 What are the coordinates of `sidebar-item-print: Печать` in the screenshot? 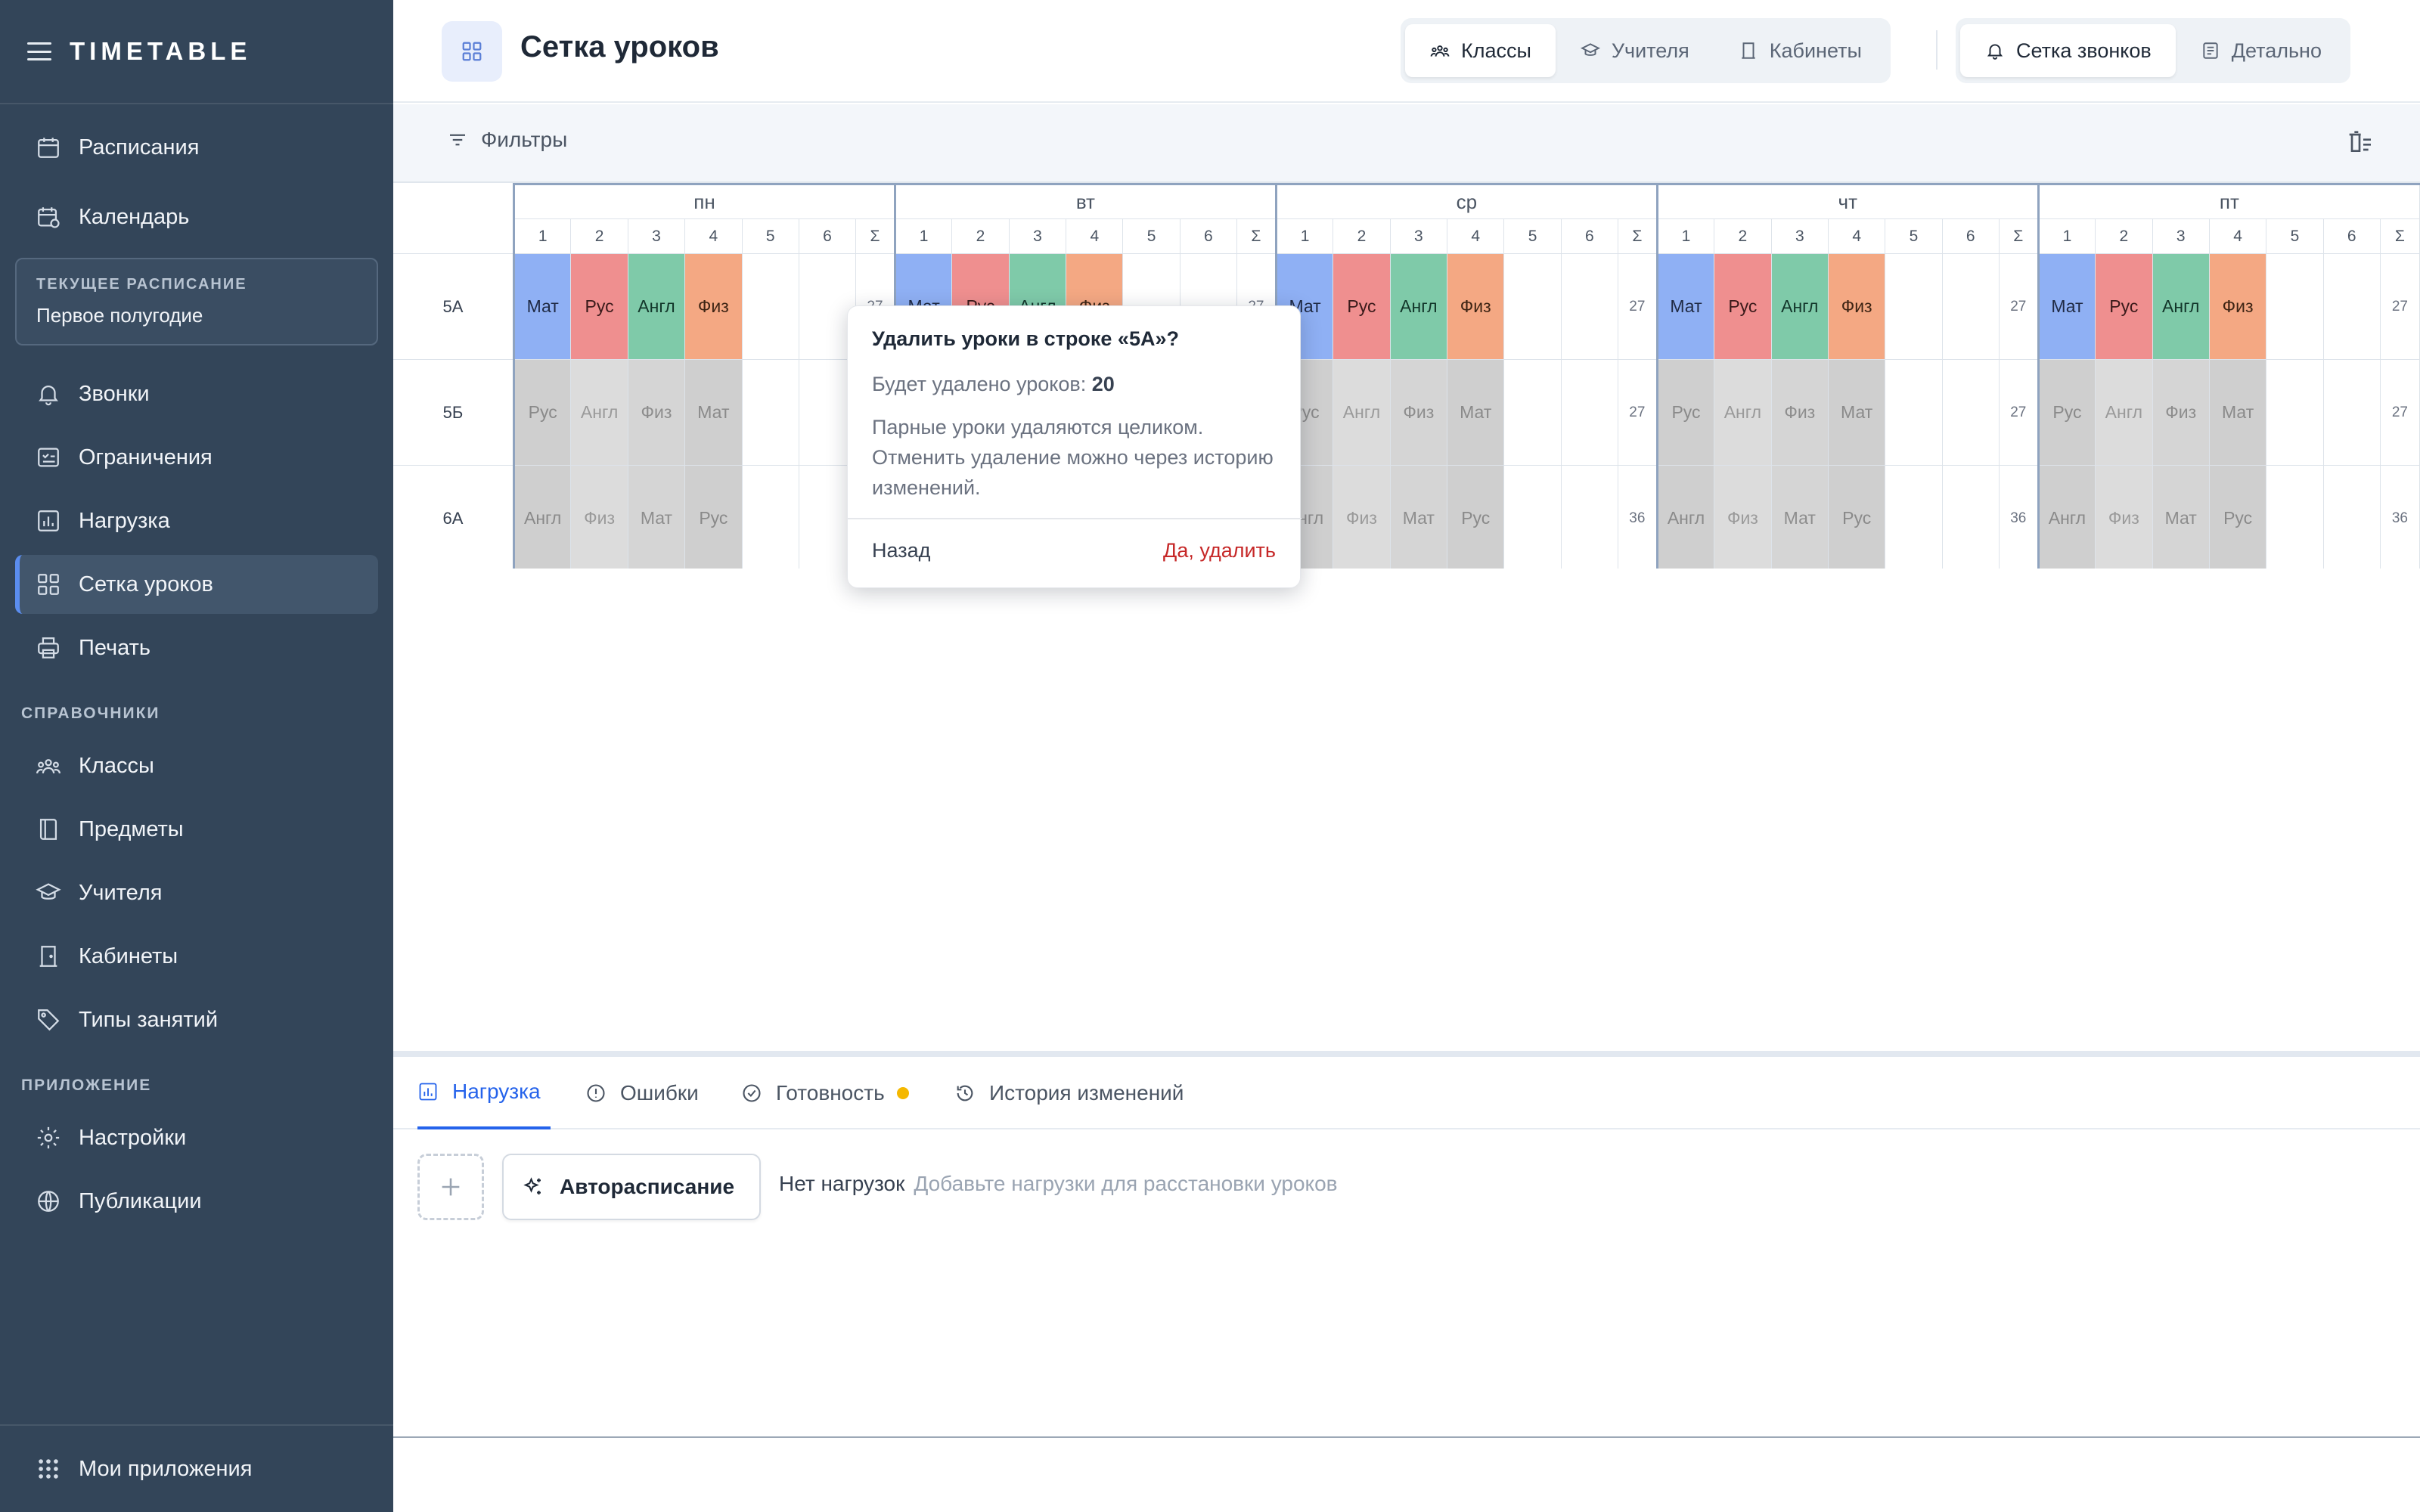 It's located at (196, 647).